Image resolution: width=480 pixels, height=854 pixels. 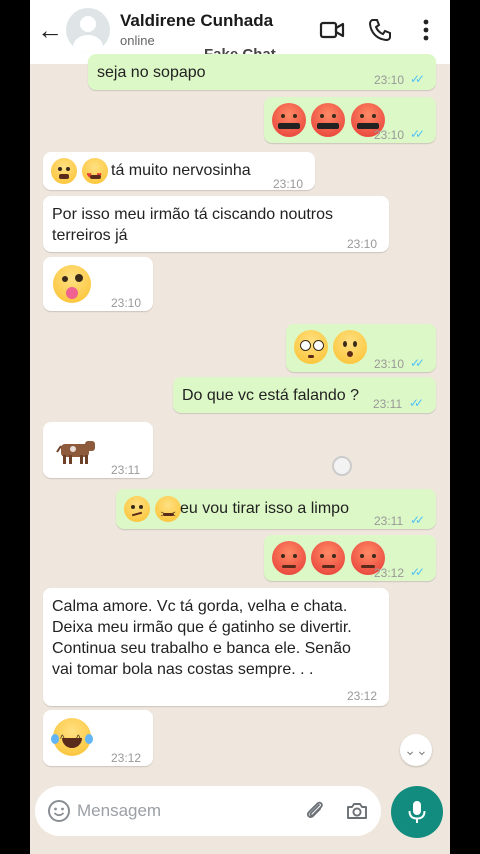 What do you see at coordinates (350, 347) in the screenshot?
I see `hushed-face-icon` at bounding box center [350, 347].